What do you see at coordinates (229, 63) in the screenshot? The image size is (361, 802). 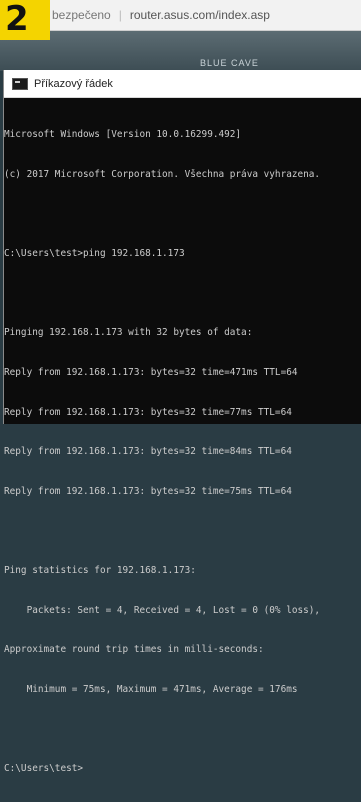 I see `router-banner-text: BLUE CAVE` at bounding box center [229, 63].